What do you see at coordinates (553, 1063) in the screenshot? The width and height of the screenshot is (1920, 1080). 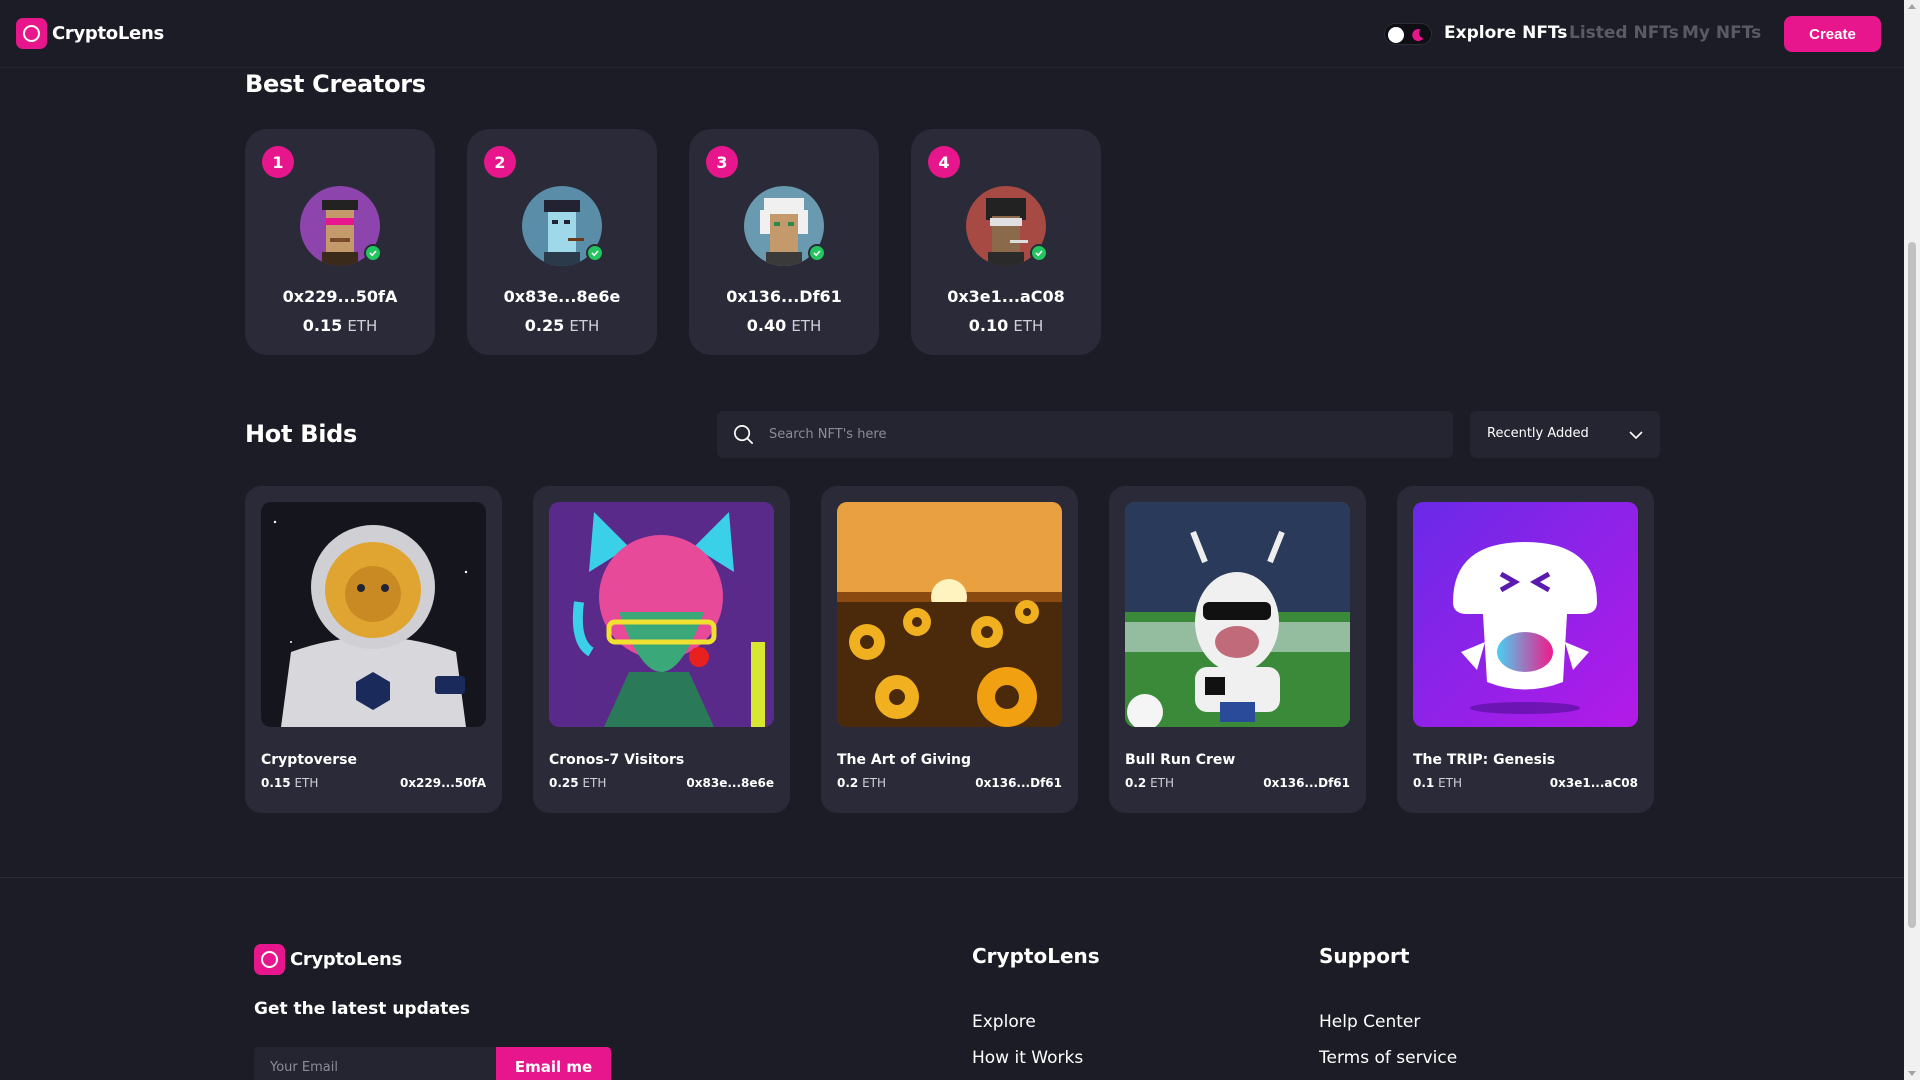 I see `email-me-button: Email me` at bounding box center [553, 1063].